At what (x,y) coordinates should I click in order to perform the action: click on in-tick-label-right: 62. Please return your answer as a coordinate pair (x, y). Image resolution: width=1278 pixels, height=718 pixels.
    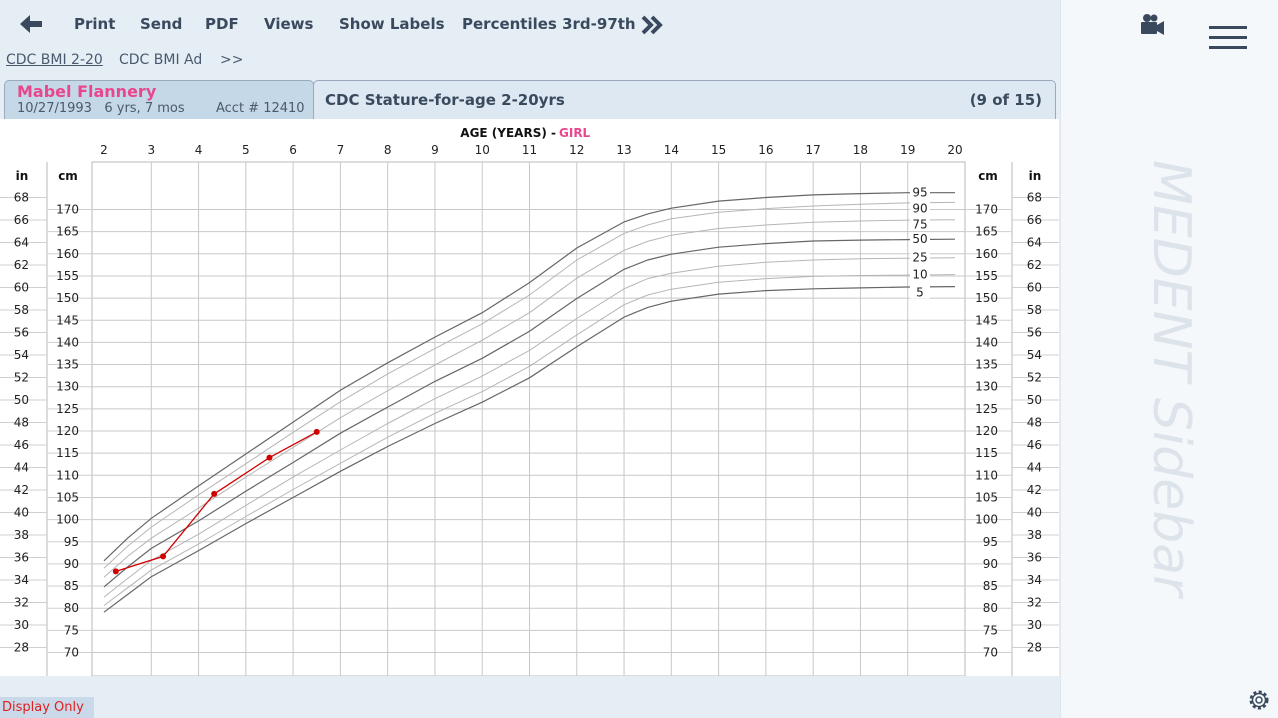
    Looking at the image, I should click on (1034, 265).